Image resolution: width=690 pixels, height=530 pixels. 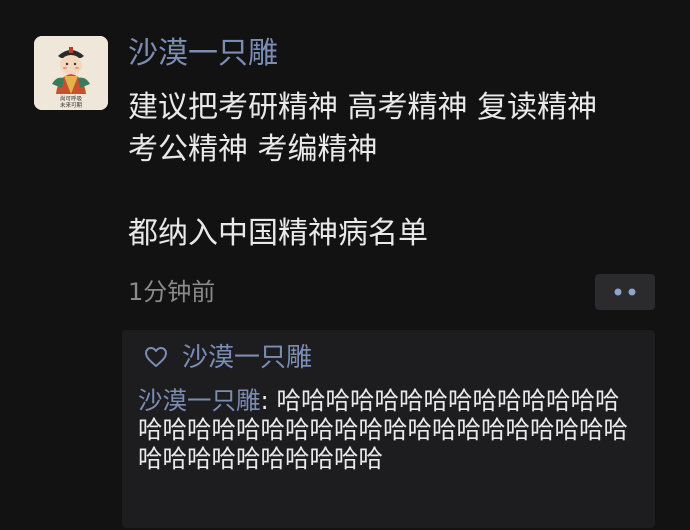 I want to click on avatar-illustration: 尚可呼吸 未来可期, so click(x=71, y=73).